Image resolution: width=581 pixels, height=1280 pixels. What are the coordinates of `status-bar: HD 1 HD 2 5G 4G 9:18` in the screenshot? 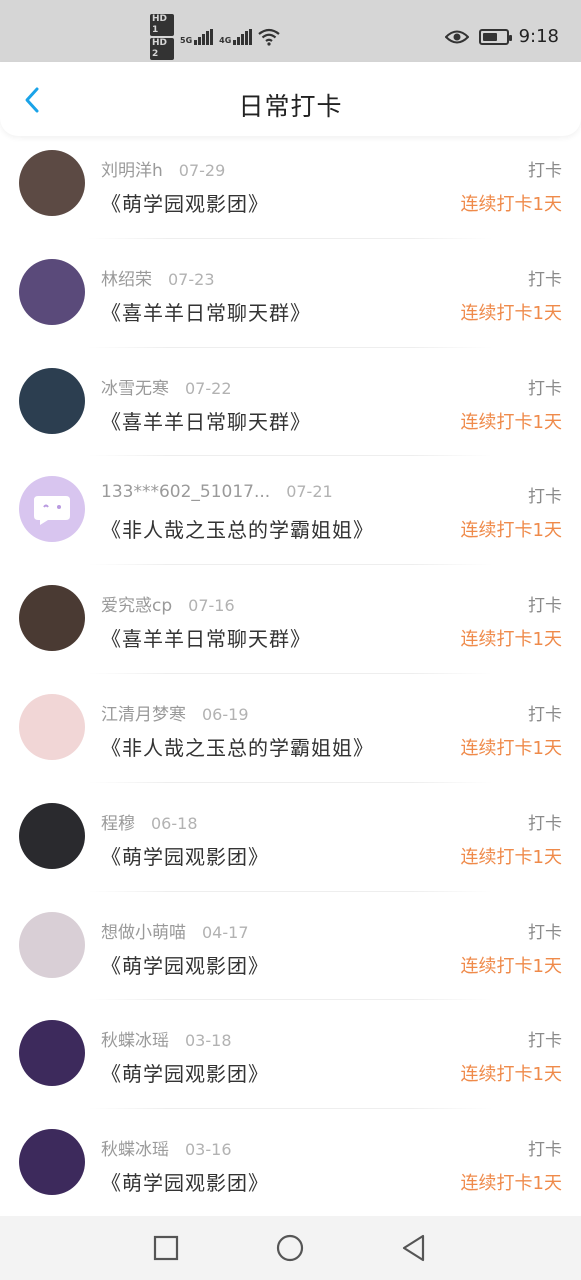 It's located at (290, 31).